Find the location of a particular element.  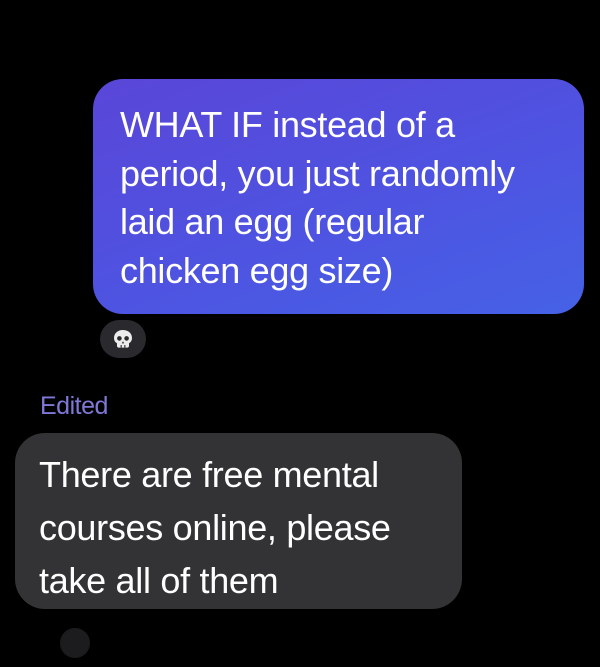

sent-message-line: chicken egg size) is located at coordinates (257, 270).